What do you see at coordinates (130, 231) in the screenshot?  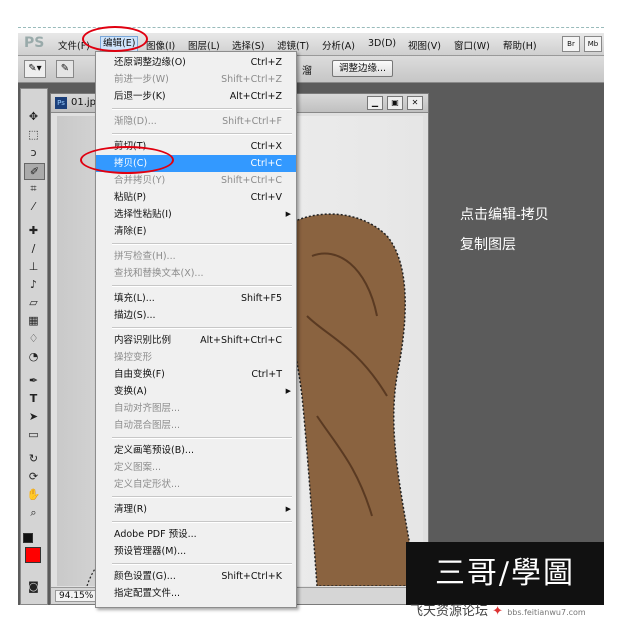 I see `edit-menu-item-label: 清除(E)` at bounding box center [130, 231].